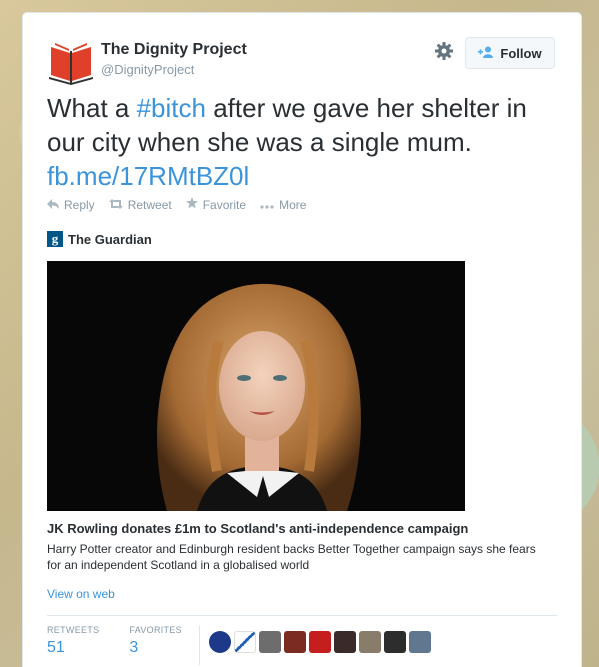 The height and width of the screenshot is (667, 599). What do you see at coordinates (73, 641) in the screenshot?
I see `retweets-stat: RETWEETS 51` at bounding box center [73, 641].